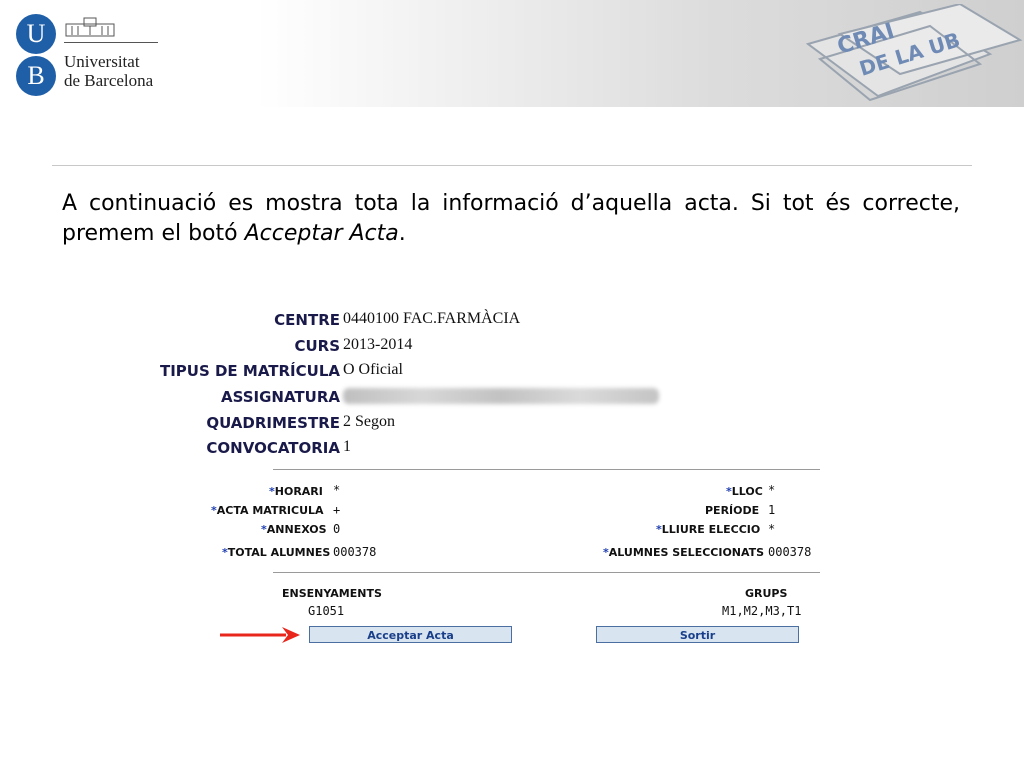 The height and width of the screenshot is (768, 1024). What do you see at coordinates (772, 510) in the screenshot?
I see `periode-value: 1` at bounding box center [772, 510].